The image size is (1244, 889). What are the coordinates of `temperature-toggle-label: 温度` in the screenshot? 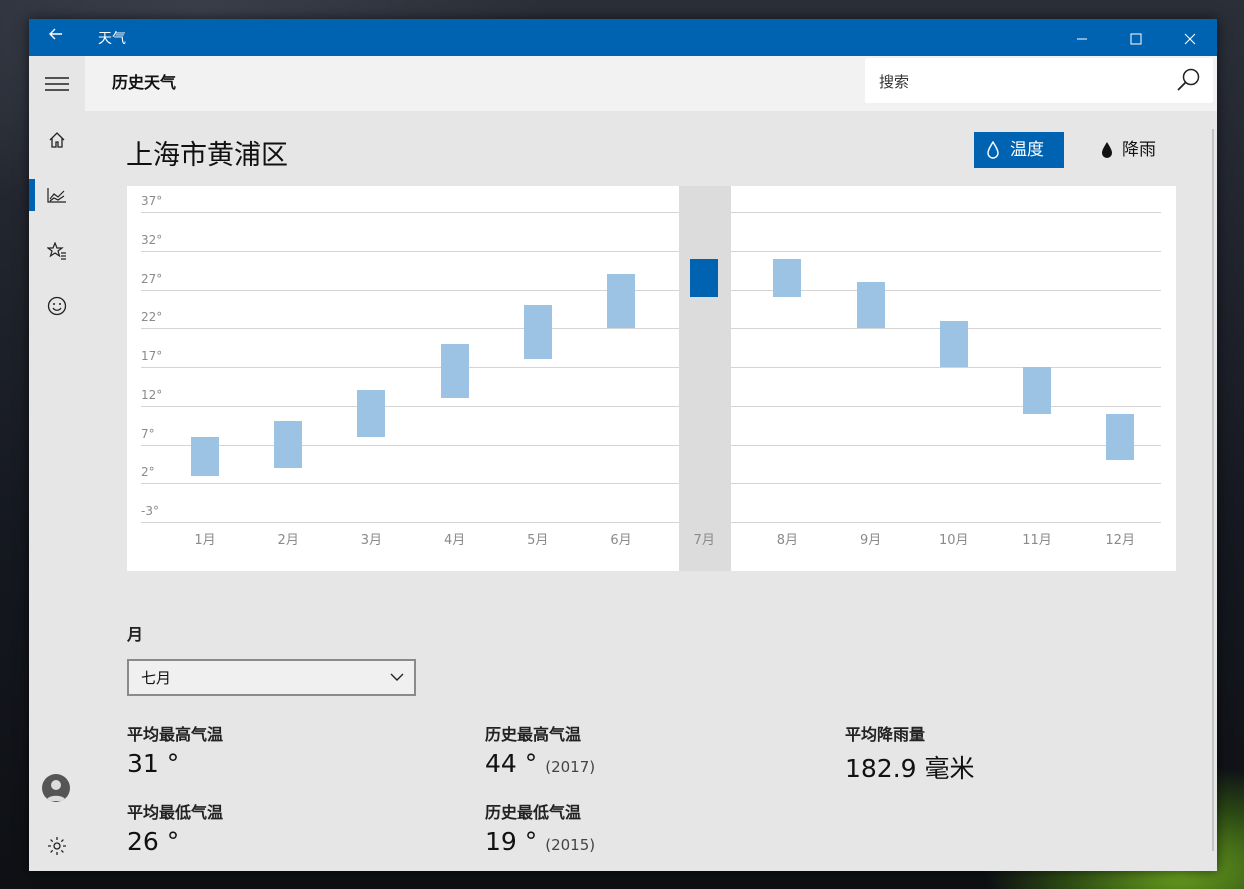 It's located at (1027, 150).